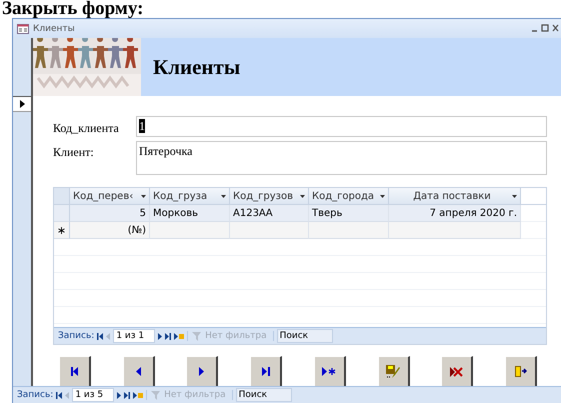 This screenshot has width=561, height=403. Describe the element at coordinates (93, 395) in the screenshot. I see `record-position-field: 1 из 5` at that location.